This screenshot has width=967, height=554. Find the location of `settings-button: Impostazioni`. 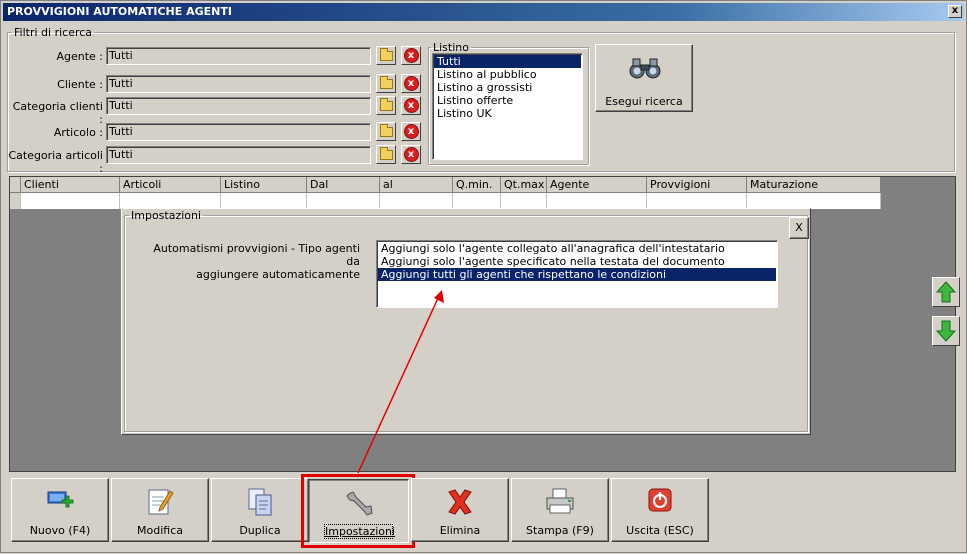

settings-button: Impostazioni is located at coordinates (358, 511).